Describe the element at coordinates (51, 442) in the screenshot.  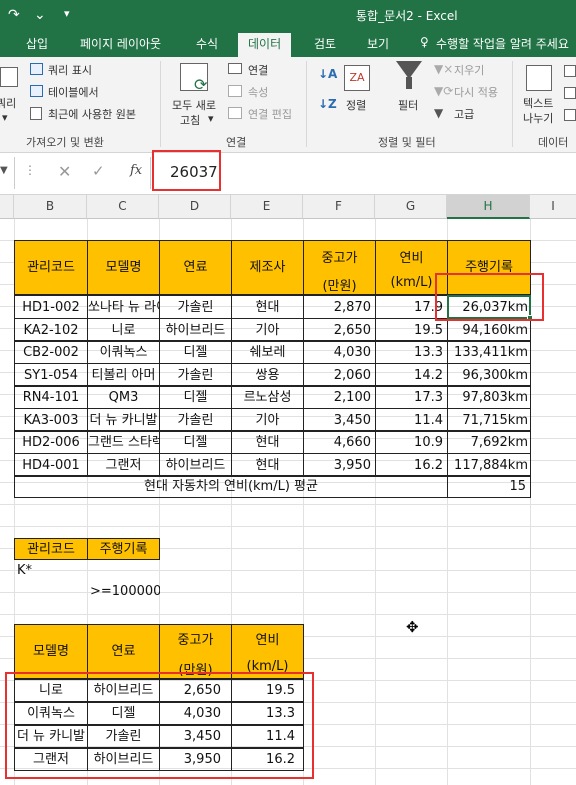
I see `table-row-code: HD2-006` at that location.